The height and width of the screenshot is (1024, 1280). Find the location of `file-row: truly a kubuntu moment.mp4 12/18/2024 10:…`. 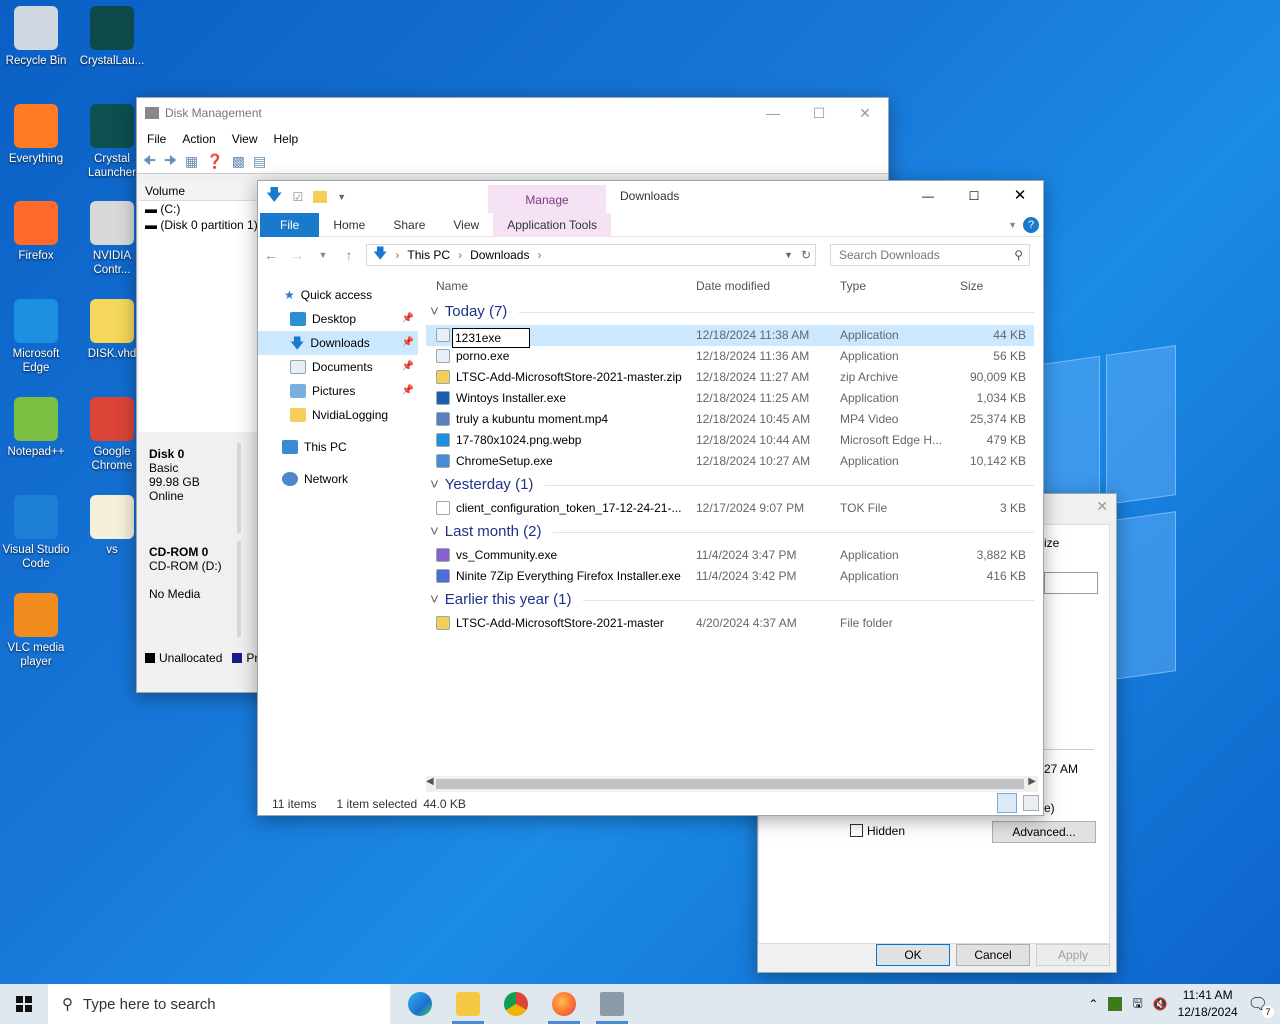

file-row: truly a kubuntu moment.mp4 12/18/2024 10:… is located at coordinates (730, 419).